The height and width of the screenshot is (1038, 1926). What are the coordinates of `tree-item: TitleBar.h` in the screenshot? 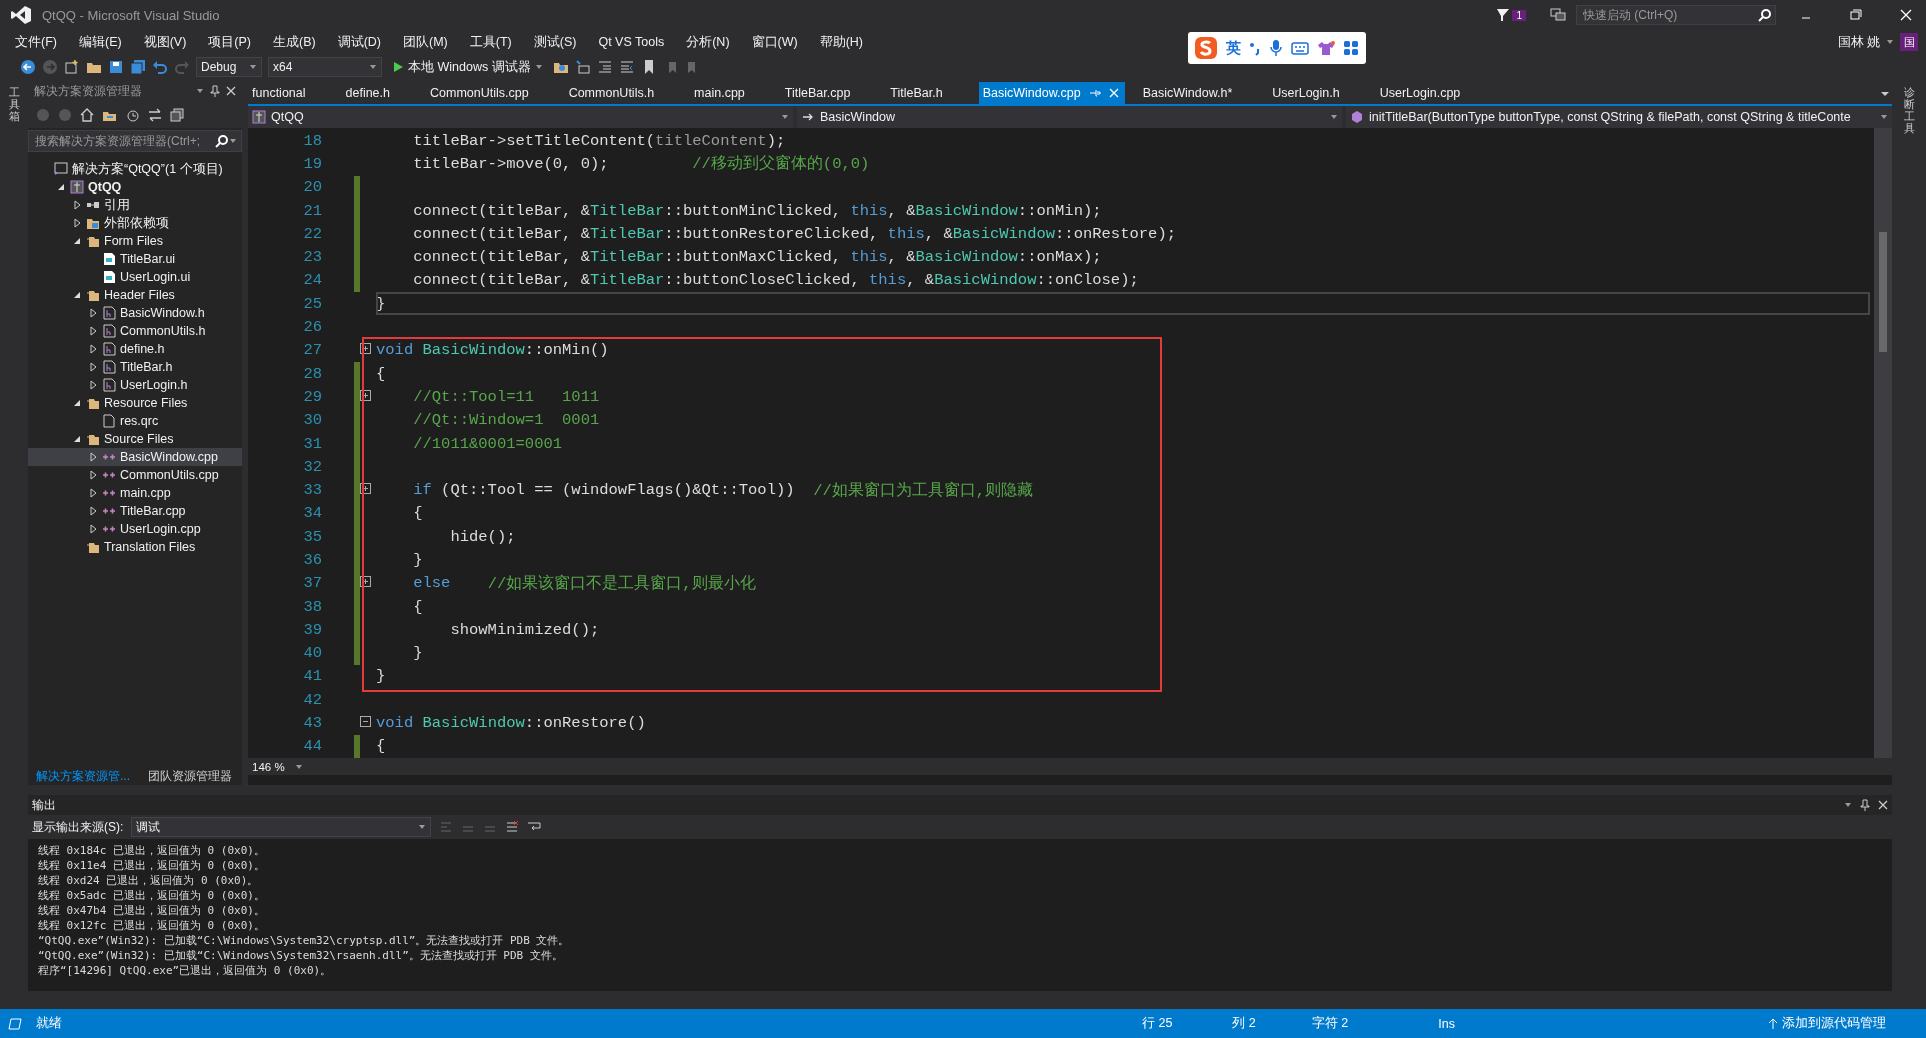 It's located at (135, 367).